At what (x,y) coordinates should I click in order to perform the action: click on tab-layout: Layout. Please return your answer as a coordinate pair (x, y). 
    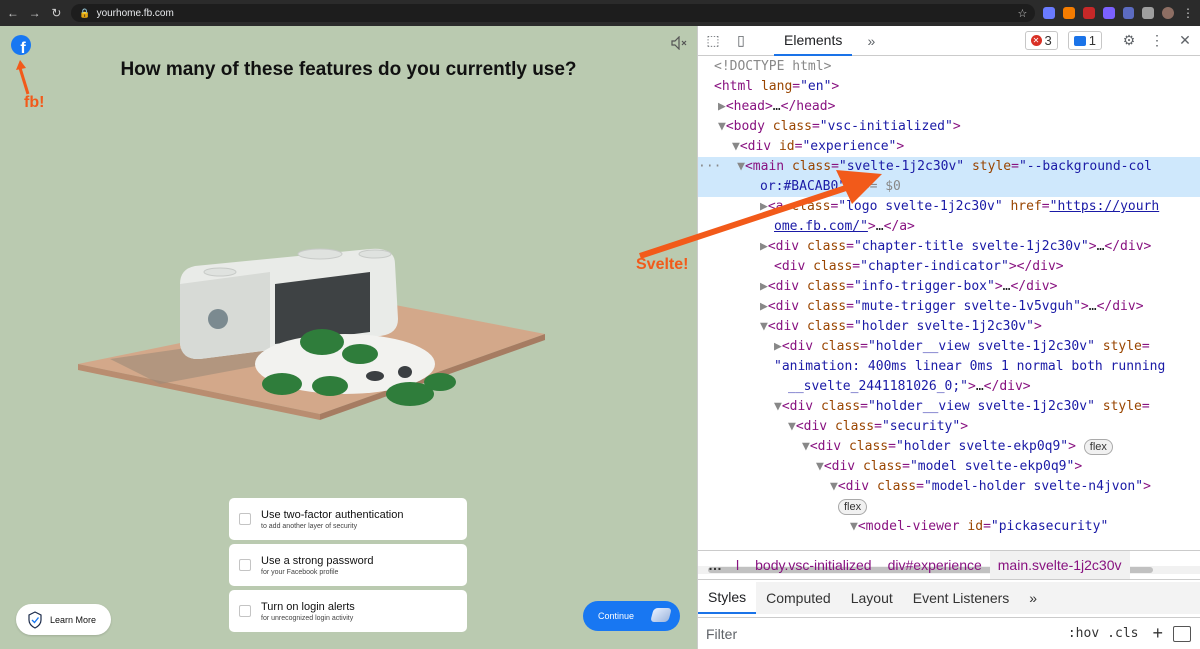
    Looking at the image, I should click on (872, 598).